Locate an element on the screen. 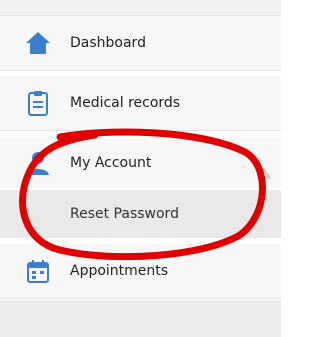 This screenshot has height=337, width=320. sidebar-item-label: Appointments is located at coordinates (119, 271).